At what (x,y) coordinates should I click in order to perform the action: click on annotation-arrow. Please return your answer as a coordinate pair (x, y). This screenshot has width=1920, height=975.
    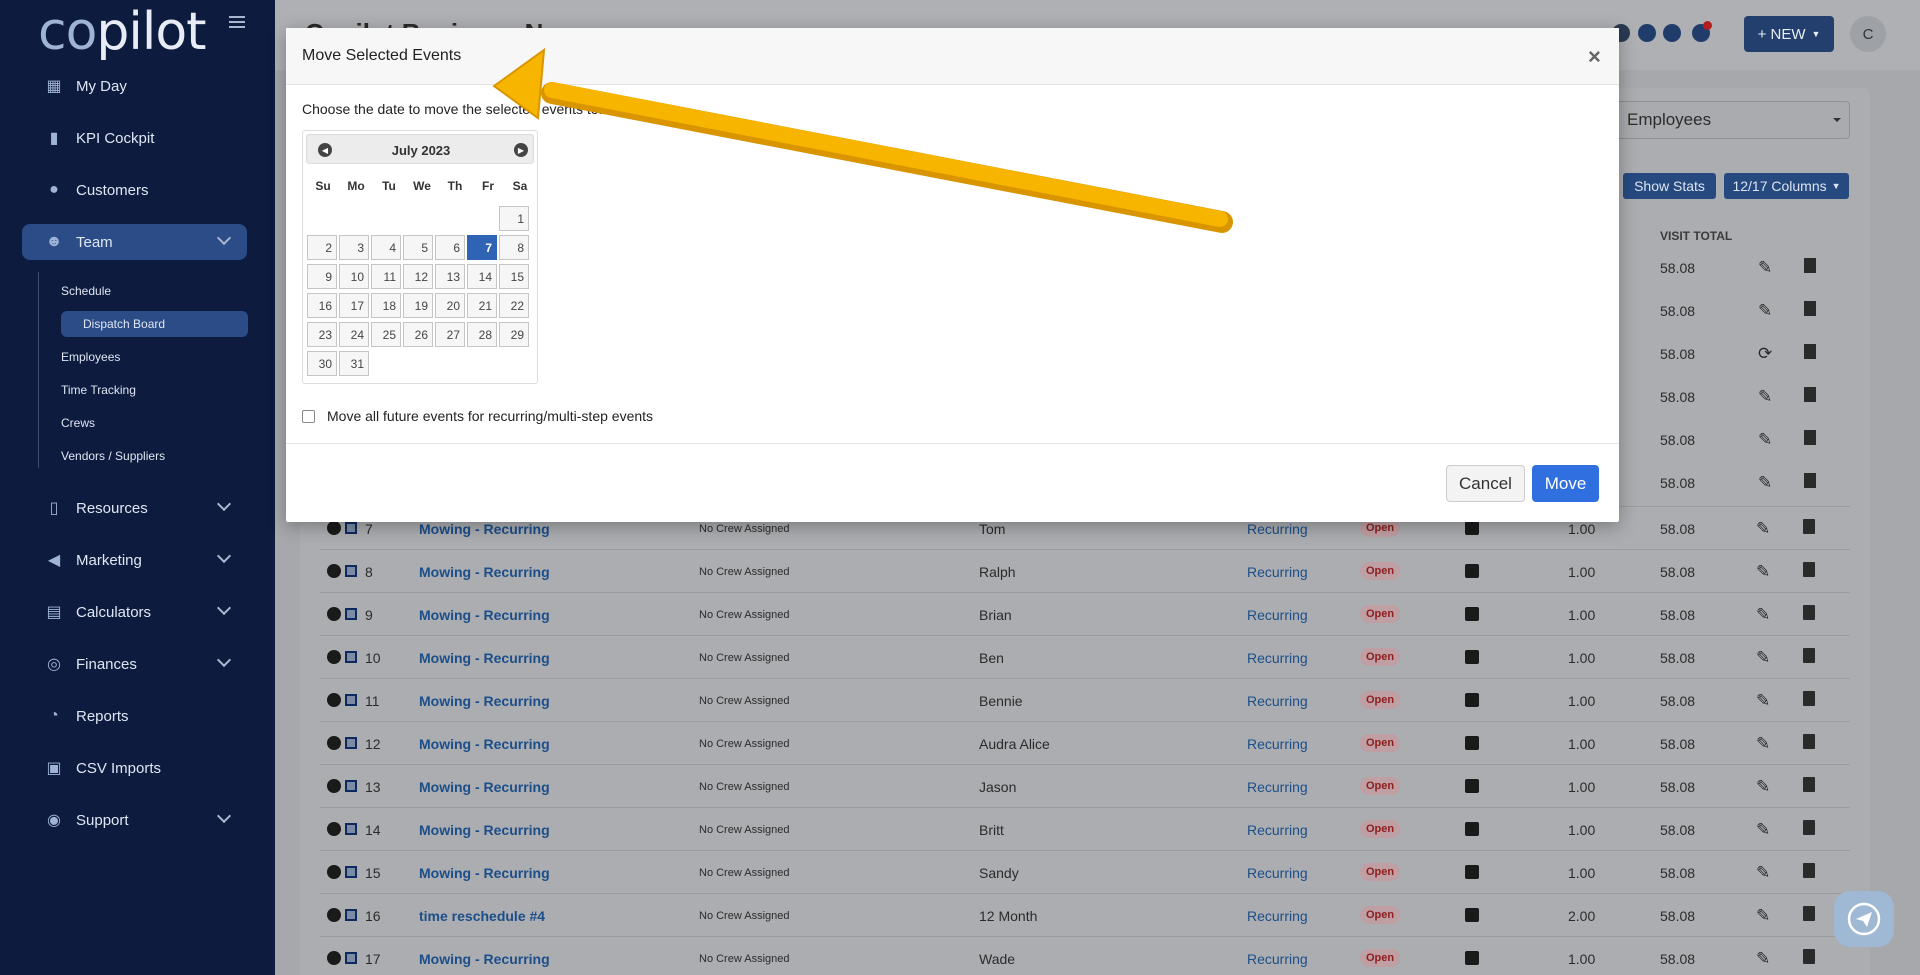
    Looking at the image, I should click on (862, 140).